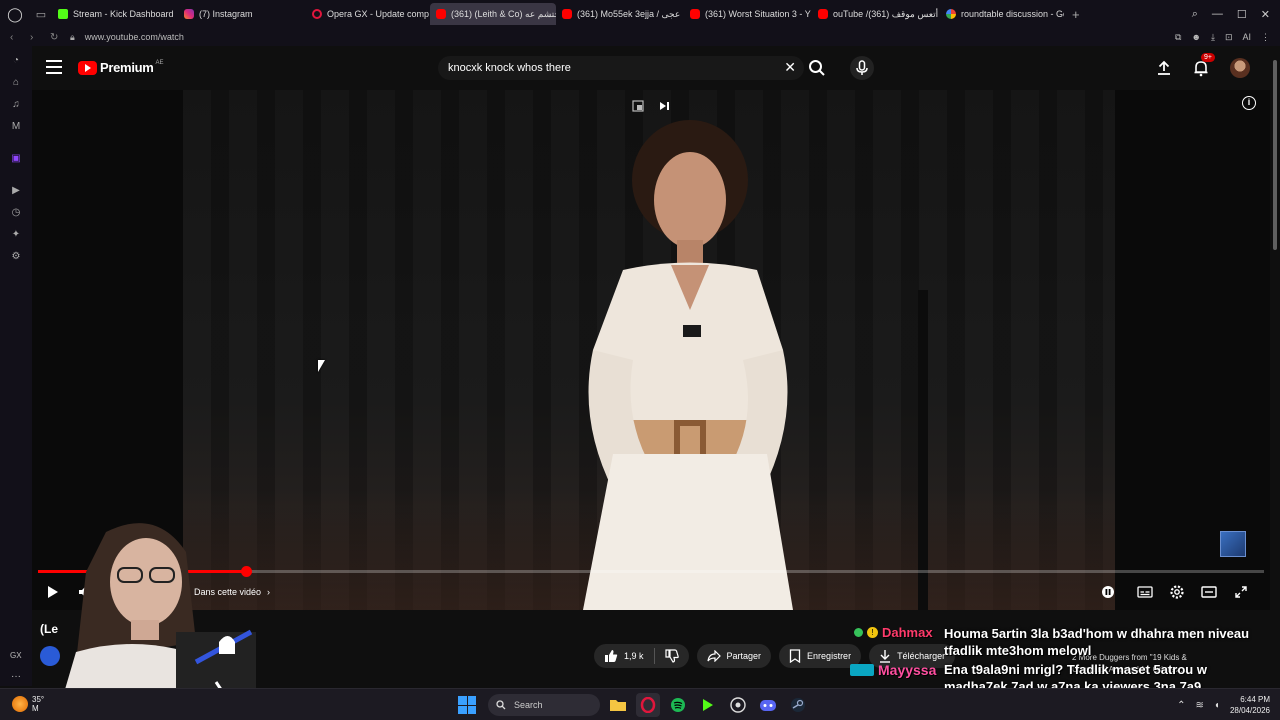 This screenshot has height=720, width=1280. I want to click on taskbar-search-label: Search, so click(528, 705).